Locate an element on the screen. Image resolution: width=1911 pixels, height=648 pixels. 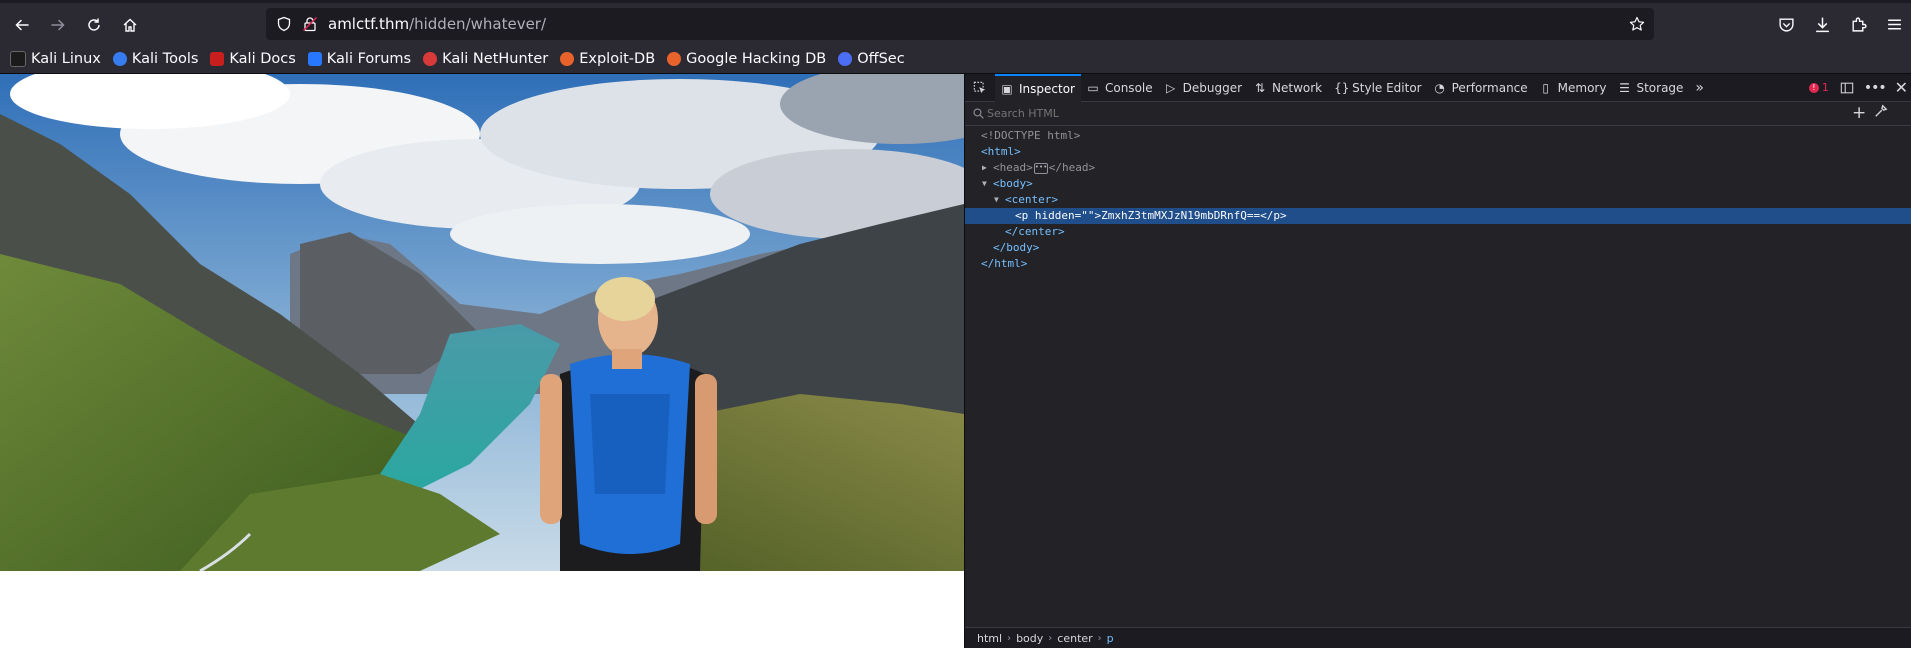
dock-side-icon is located at coordinates (1847, 87).